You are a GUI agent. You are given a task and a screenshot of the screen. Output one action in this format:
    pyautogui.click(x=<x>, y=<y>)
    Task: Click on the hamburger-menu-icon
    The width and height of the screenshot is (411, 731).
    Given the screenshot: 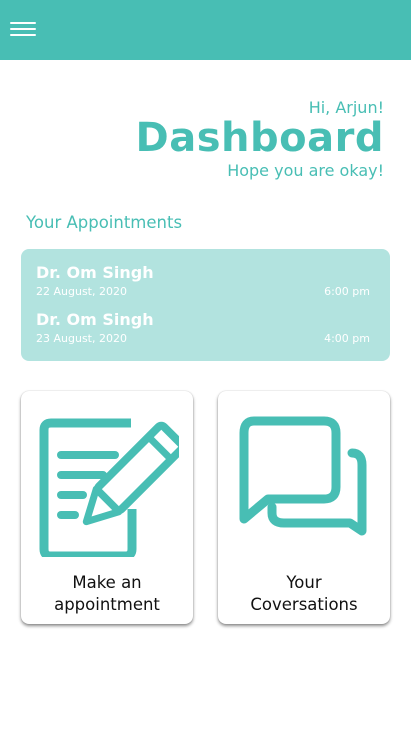 What is the action you would take?
    pyautogui.click(x=23, y=30)
    